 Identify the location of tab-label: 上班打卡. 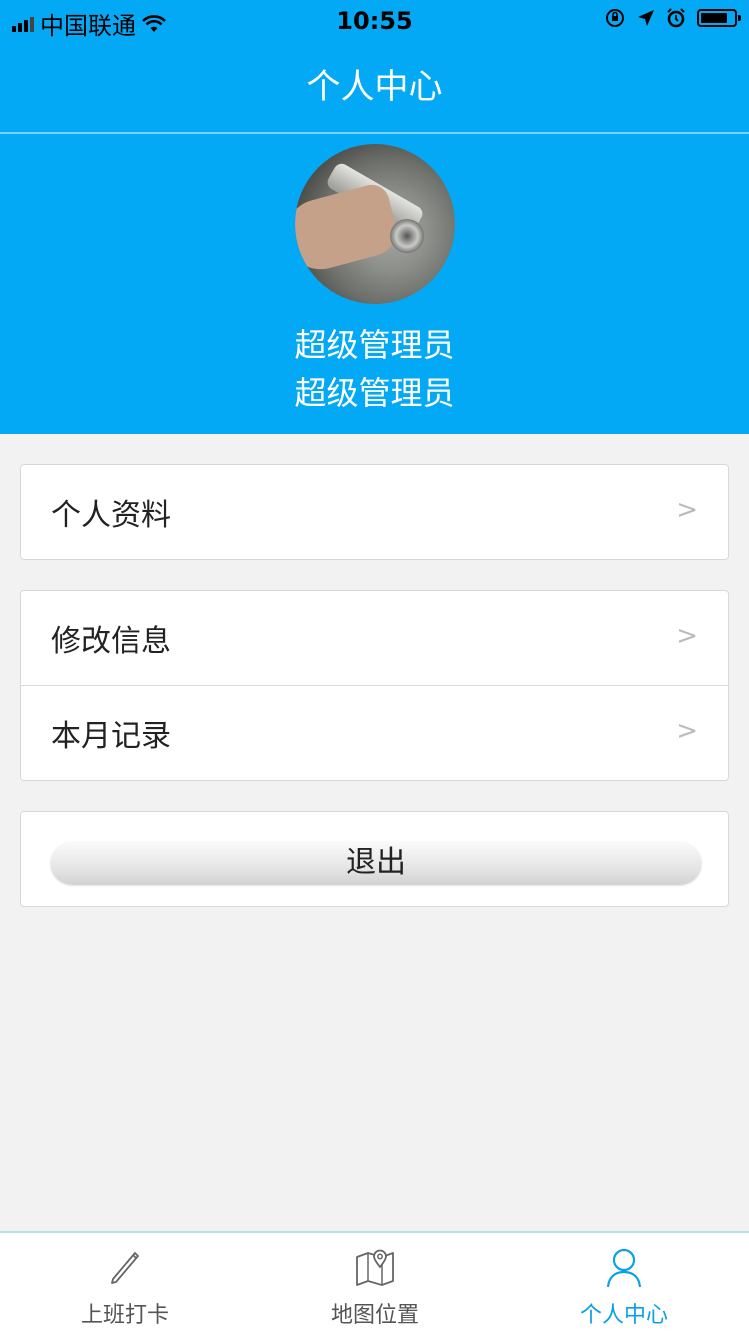
(124, 1315).